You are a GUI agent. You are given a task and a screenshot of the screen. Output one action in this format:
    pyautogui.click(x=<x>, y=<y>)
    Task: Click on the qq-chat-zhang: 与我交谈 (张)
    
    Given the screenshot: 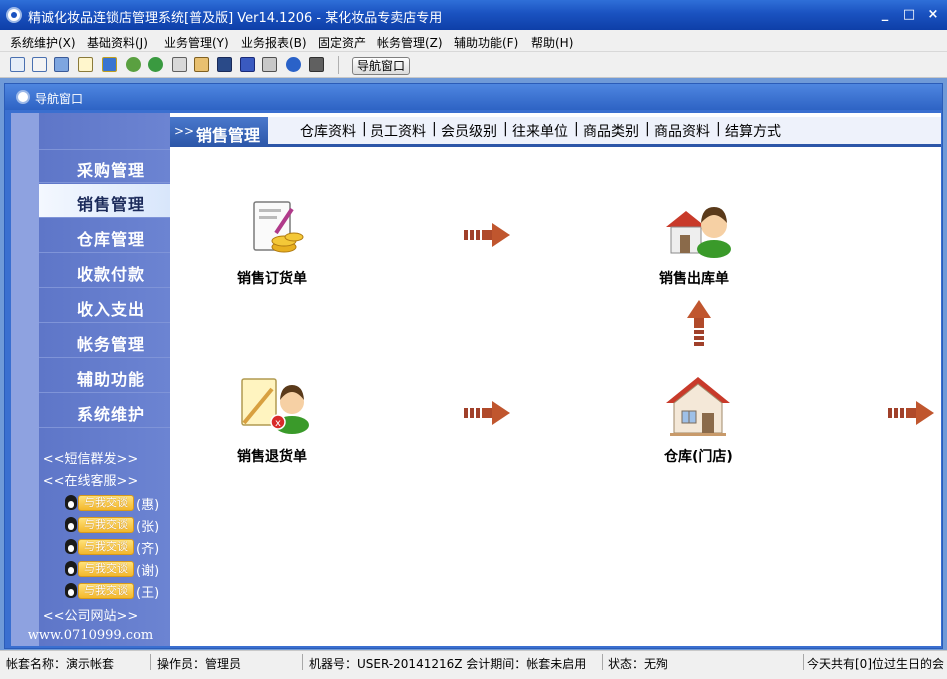 What is the action you would take?
    pyautogui.click(x=111, y=525)
    